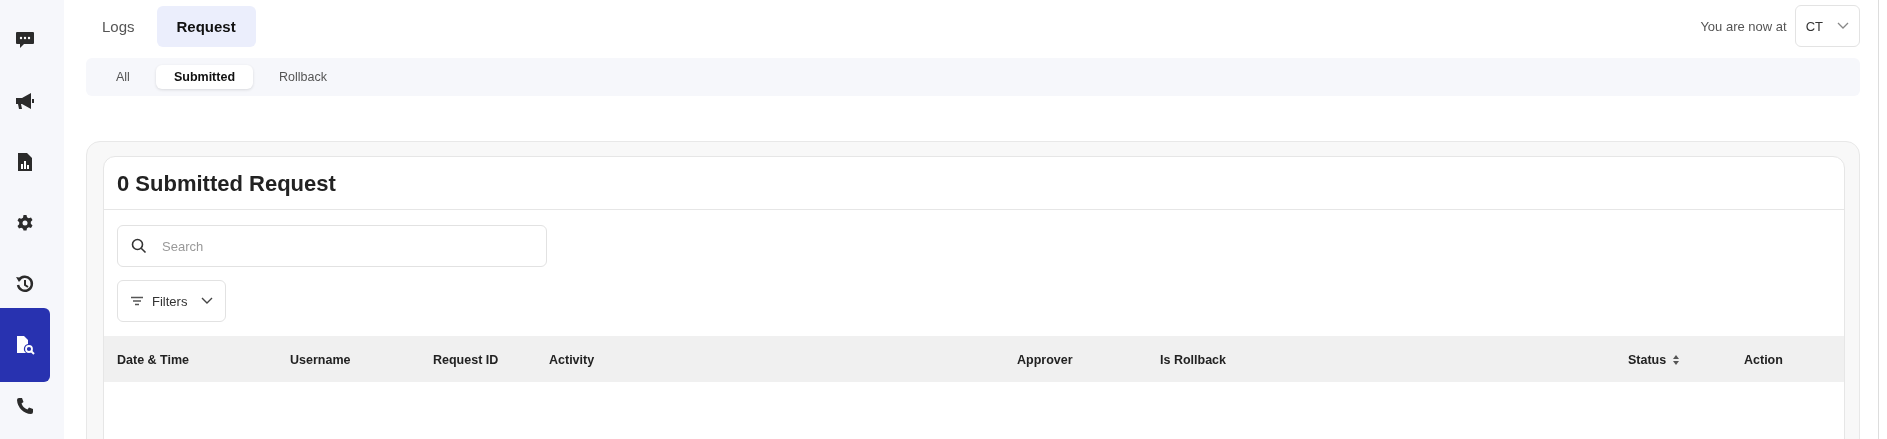 Image resolution: width=1887 pixels, height=439 pixels. Describe the element at coordinates (1827, 26) in the screenshot. I see `location-dropdown: CT` at that location.